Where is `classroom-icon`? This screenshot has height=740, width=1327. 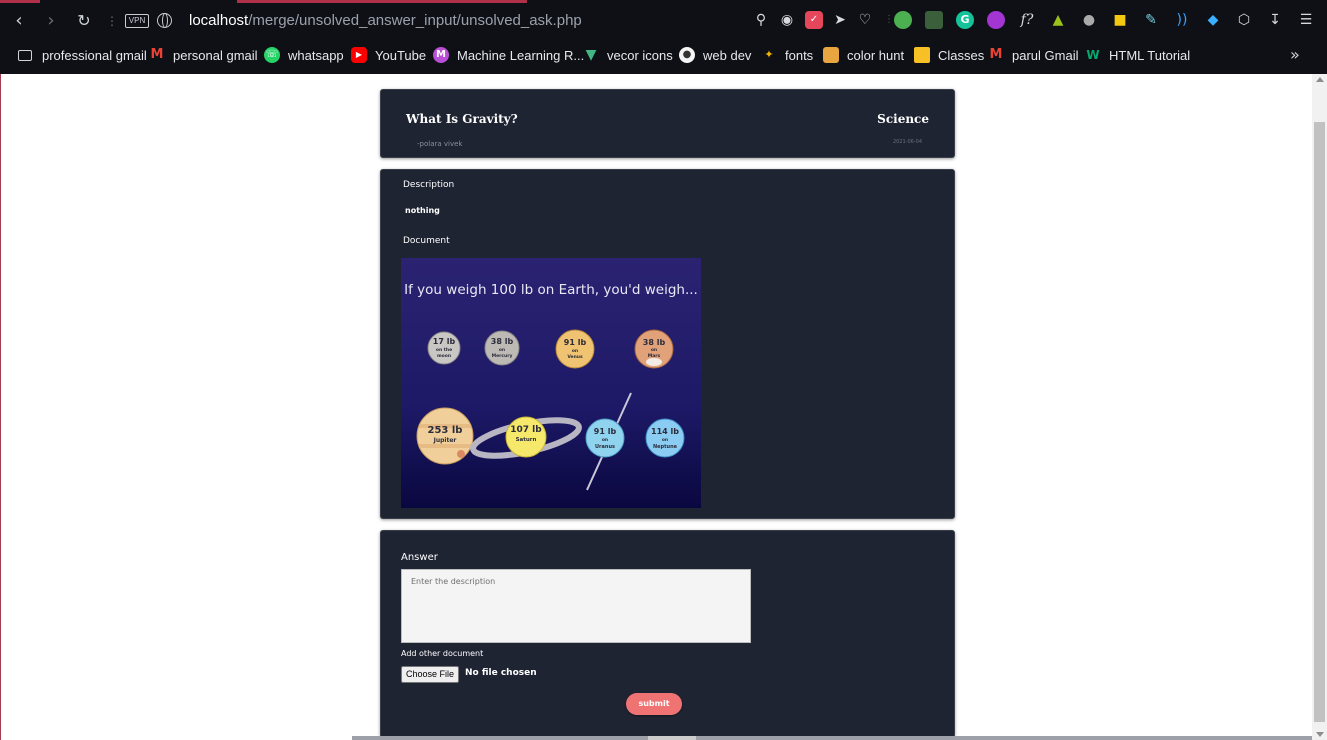 classroom-icon is located at coordinates (922, 55).